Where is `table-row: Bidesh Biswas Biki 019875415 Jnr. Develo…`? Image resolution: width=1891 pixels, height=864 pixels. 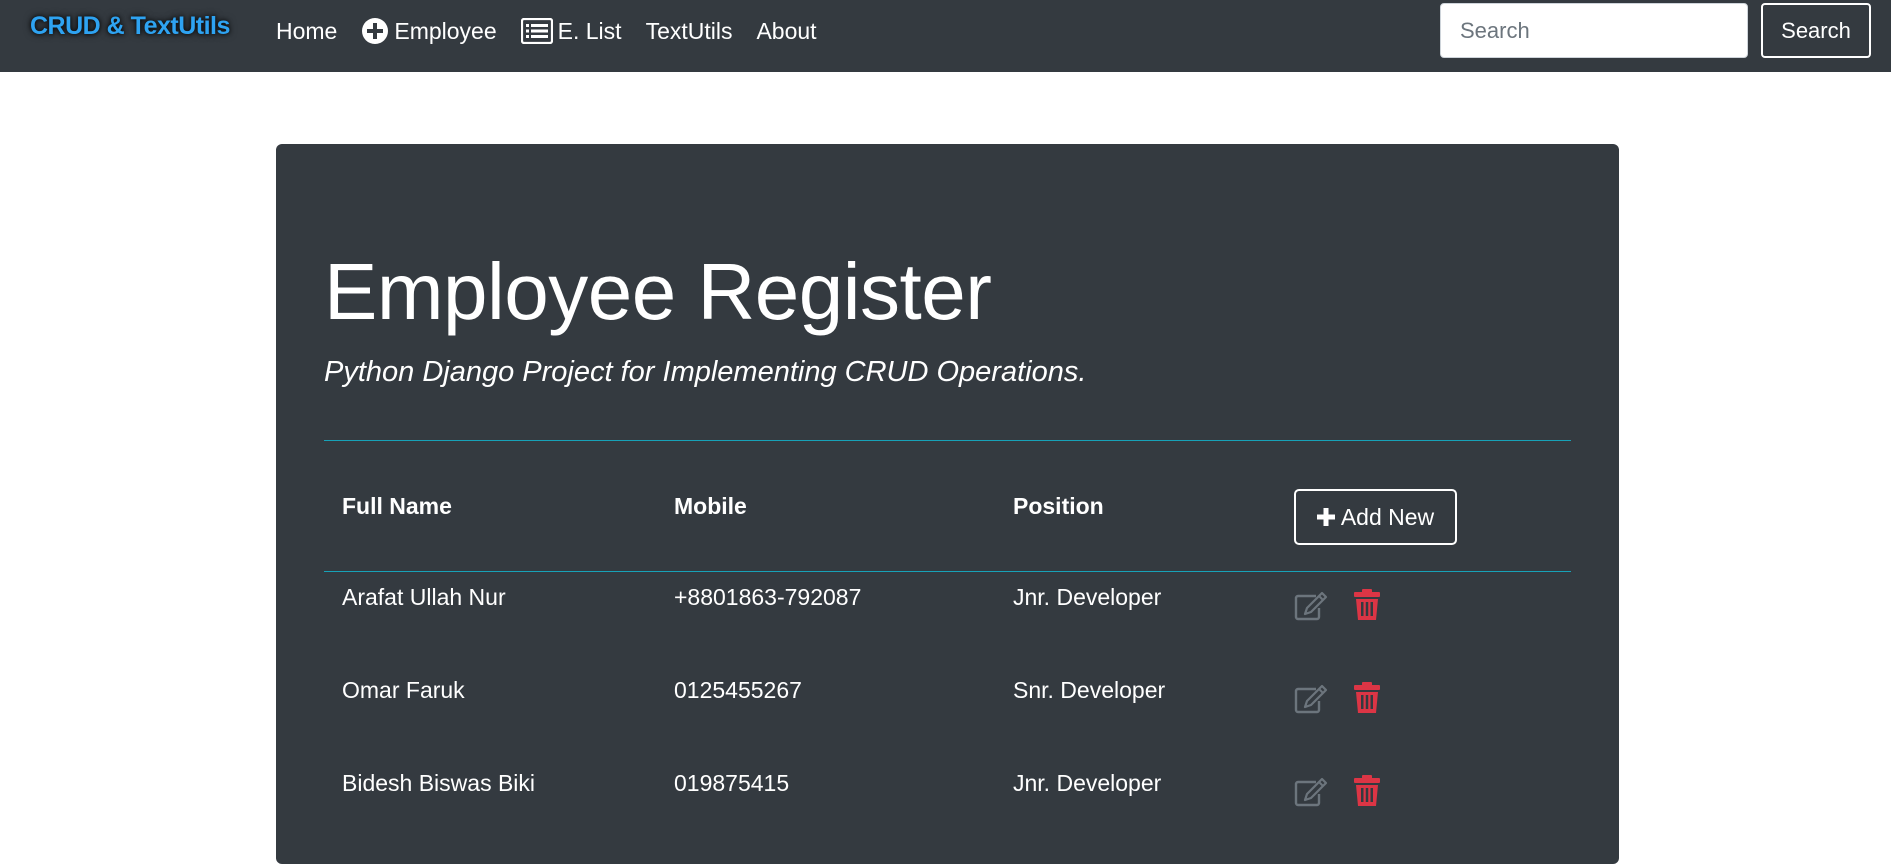
table-row: Bidesh Biswas Biki 019875415 Jnr. Develo… is located at coordinates (947, 796).